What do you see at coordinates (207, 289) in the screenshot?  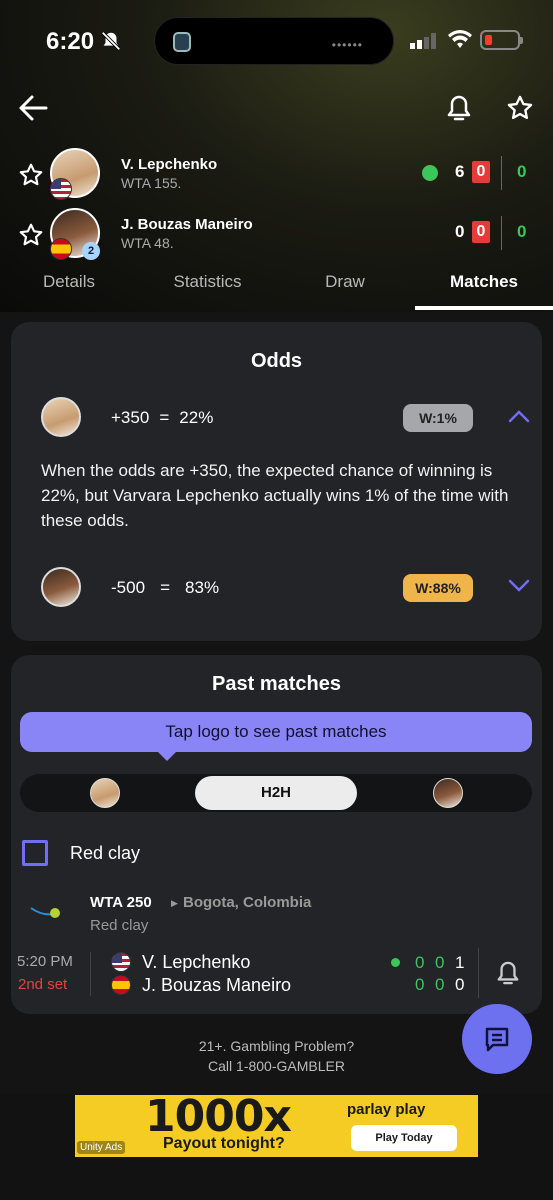 I see `tab-statistics: Statistics` at bounding box center [207, 289].